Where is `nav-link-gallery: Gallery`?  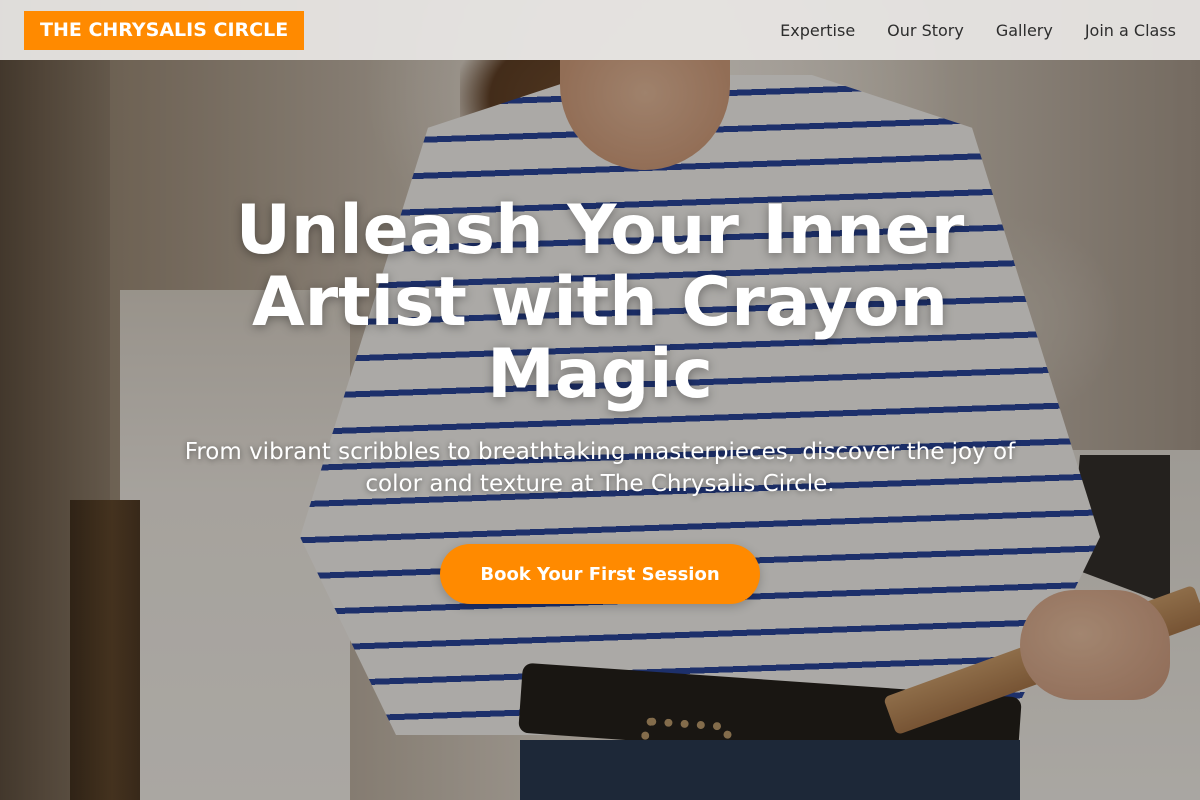
nav-link-gallery: Gallery is located at coordinates (1024, 30).